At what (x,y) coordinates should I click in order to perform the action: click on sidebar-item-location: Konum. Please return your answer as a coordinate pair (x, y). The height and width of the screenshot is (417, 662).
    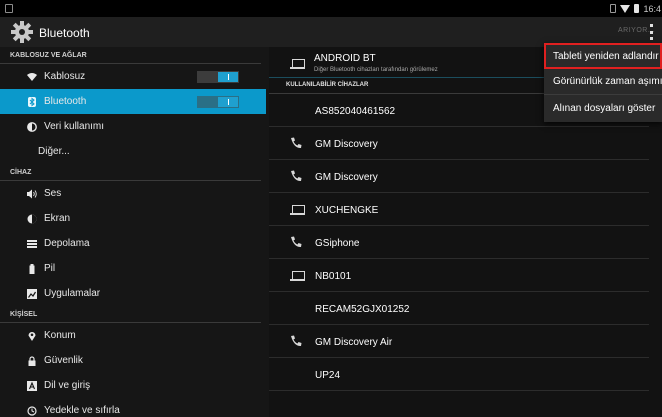
    Looking at the image, I should click on (134, 335).